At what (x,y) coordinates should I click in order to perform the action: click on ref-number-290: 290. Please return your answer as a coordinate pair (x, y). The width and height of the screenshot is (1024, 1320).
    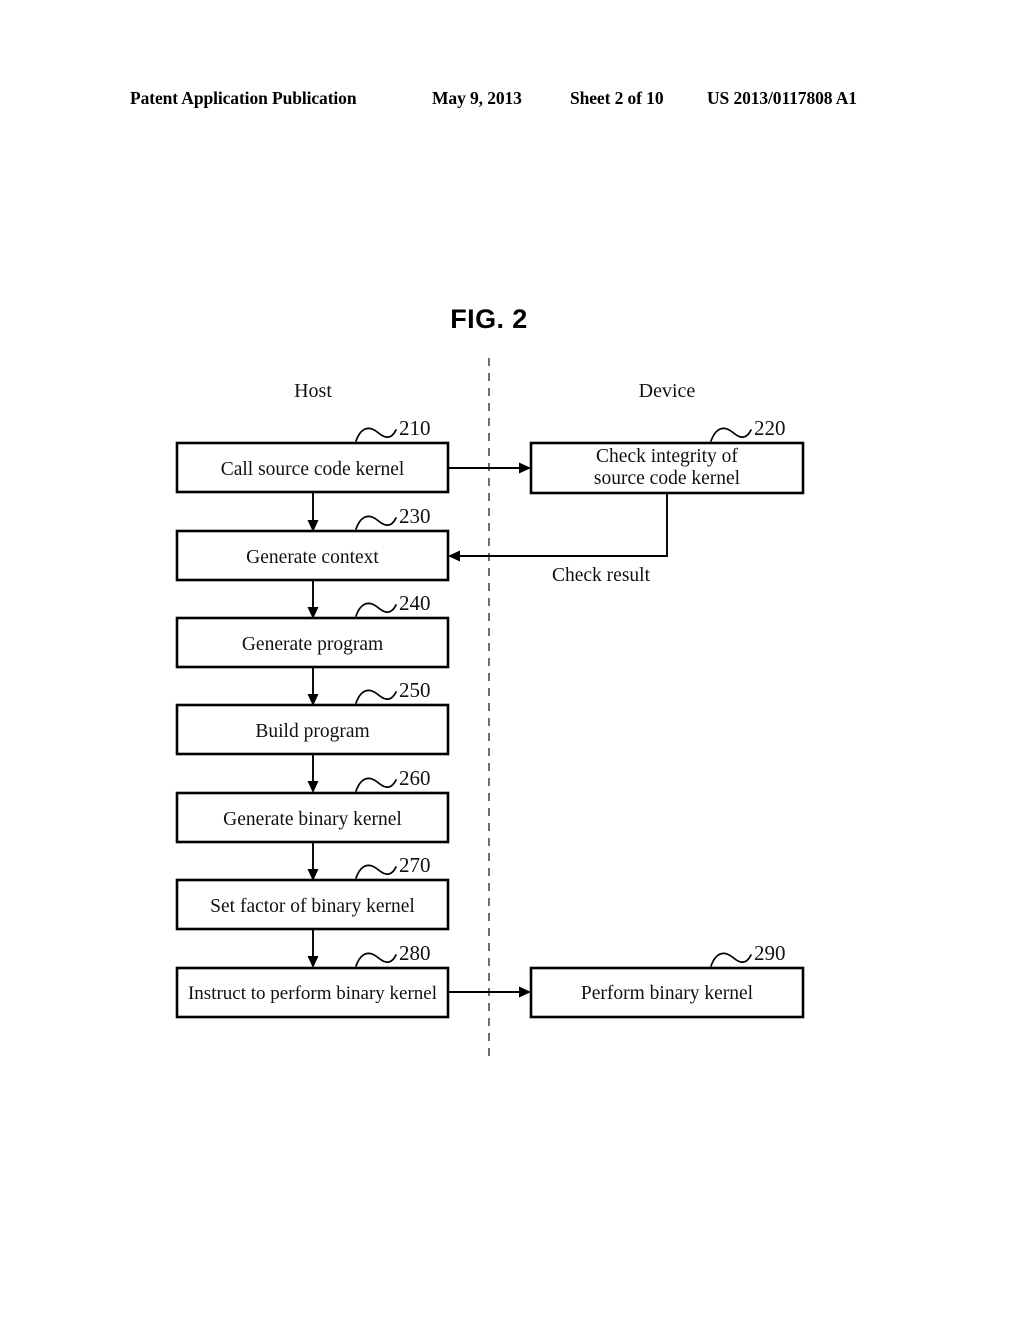
    Looking at the image, I should click on (770, 953).